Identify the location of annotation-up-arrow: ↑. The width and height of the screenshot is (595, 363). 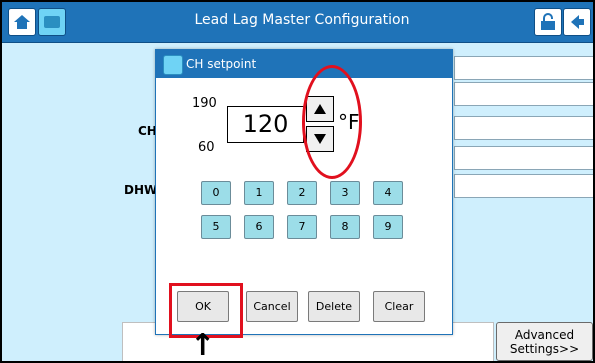
(203, 345).